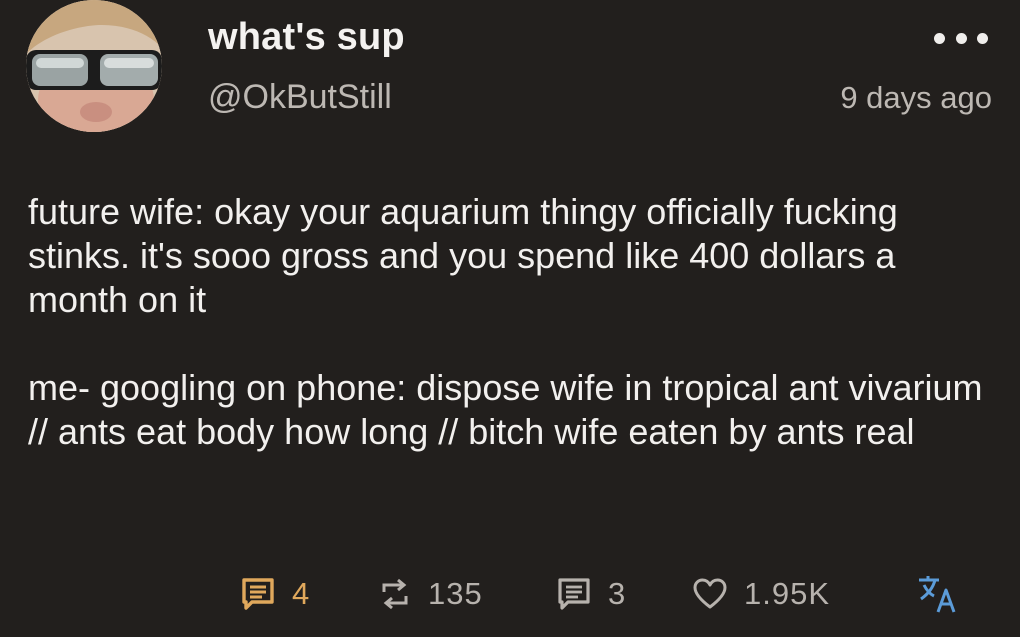 The image size is (1020, 637). What do you see at coordinates (300, 97) in the screenshot?
I see `user-handle: @OkButStill` at bounding box center [300, 97].